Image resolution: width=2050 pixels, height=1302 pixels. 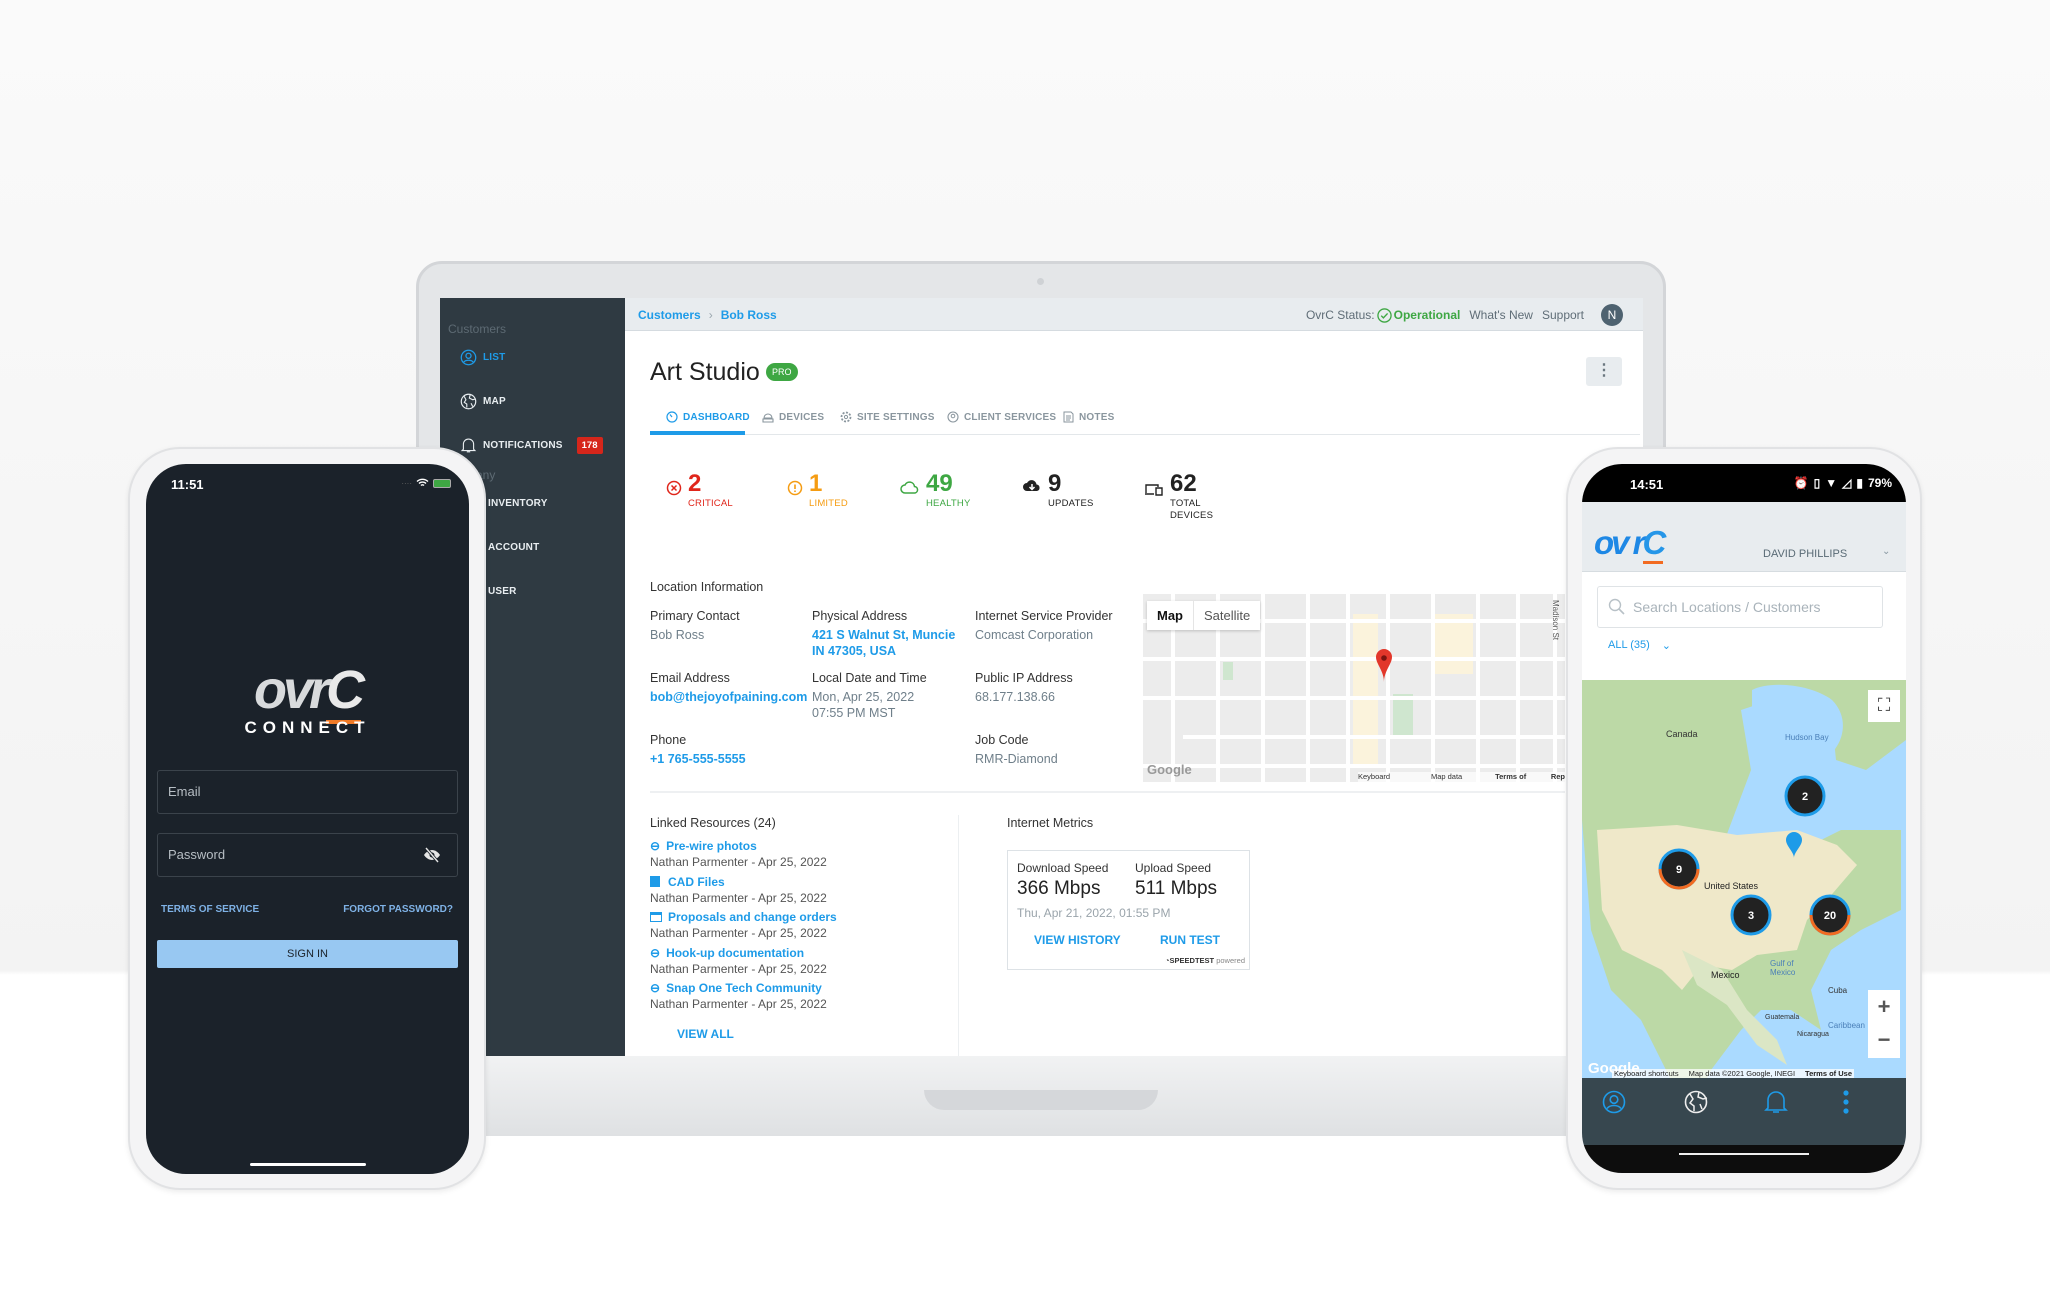 What do you see at coordinates (1427, 315) in the screenshot?
I see `status-value: Operational` at bounding box center [1427, 315].